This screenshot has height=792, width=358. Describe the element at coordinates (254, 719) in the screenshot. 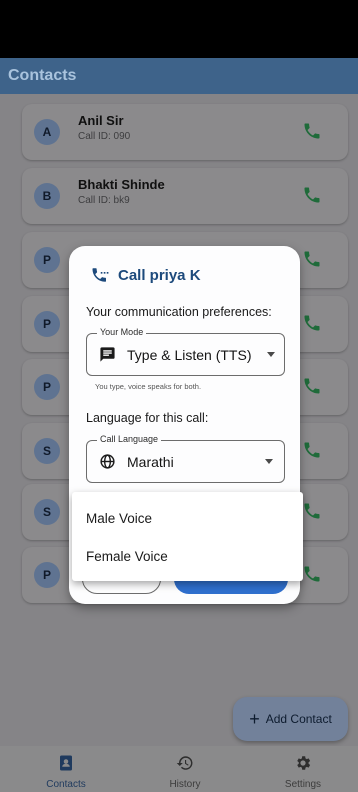

I see `plus-icon: +` at that location.